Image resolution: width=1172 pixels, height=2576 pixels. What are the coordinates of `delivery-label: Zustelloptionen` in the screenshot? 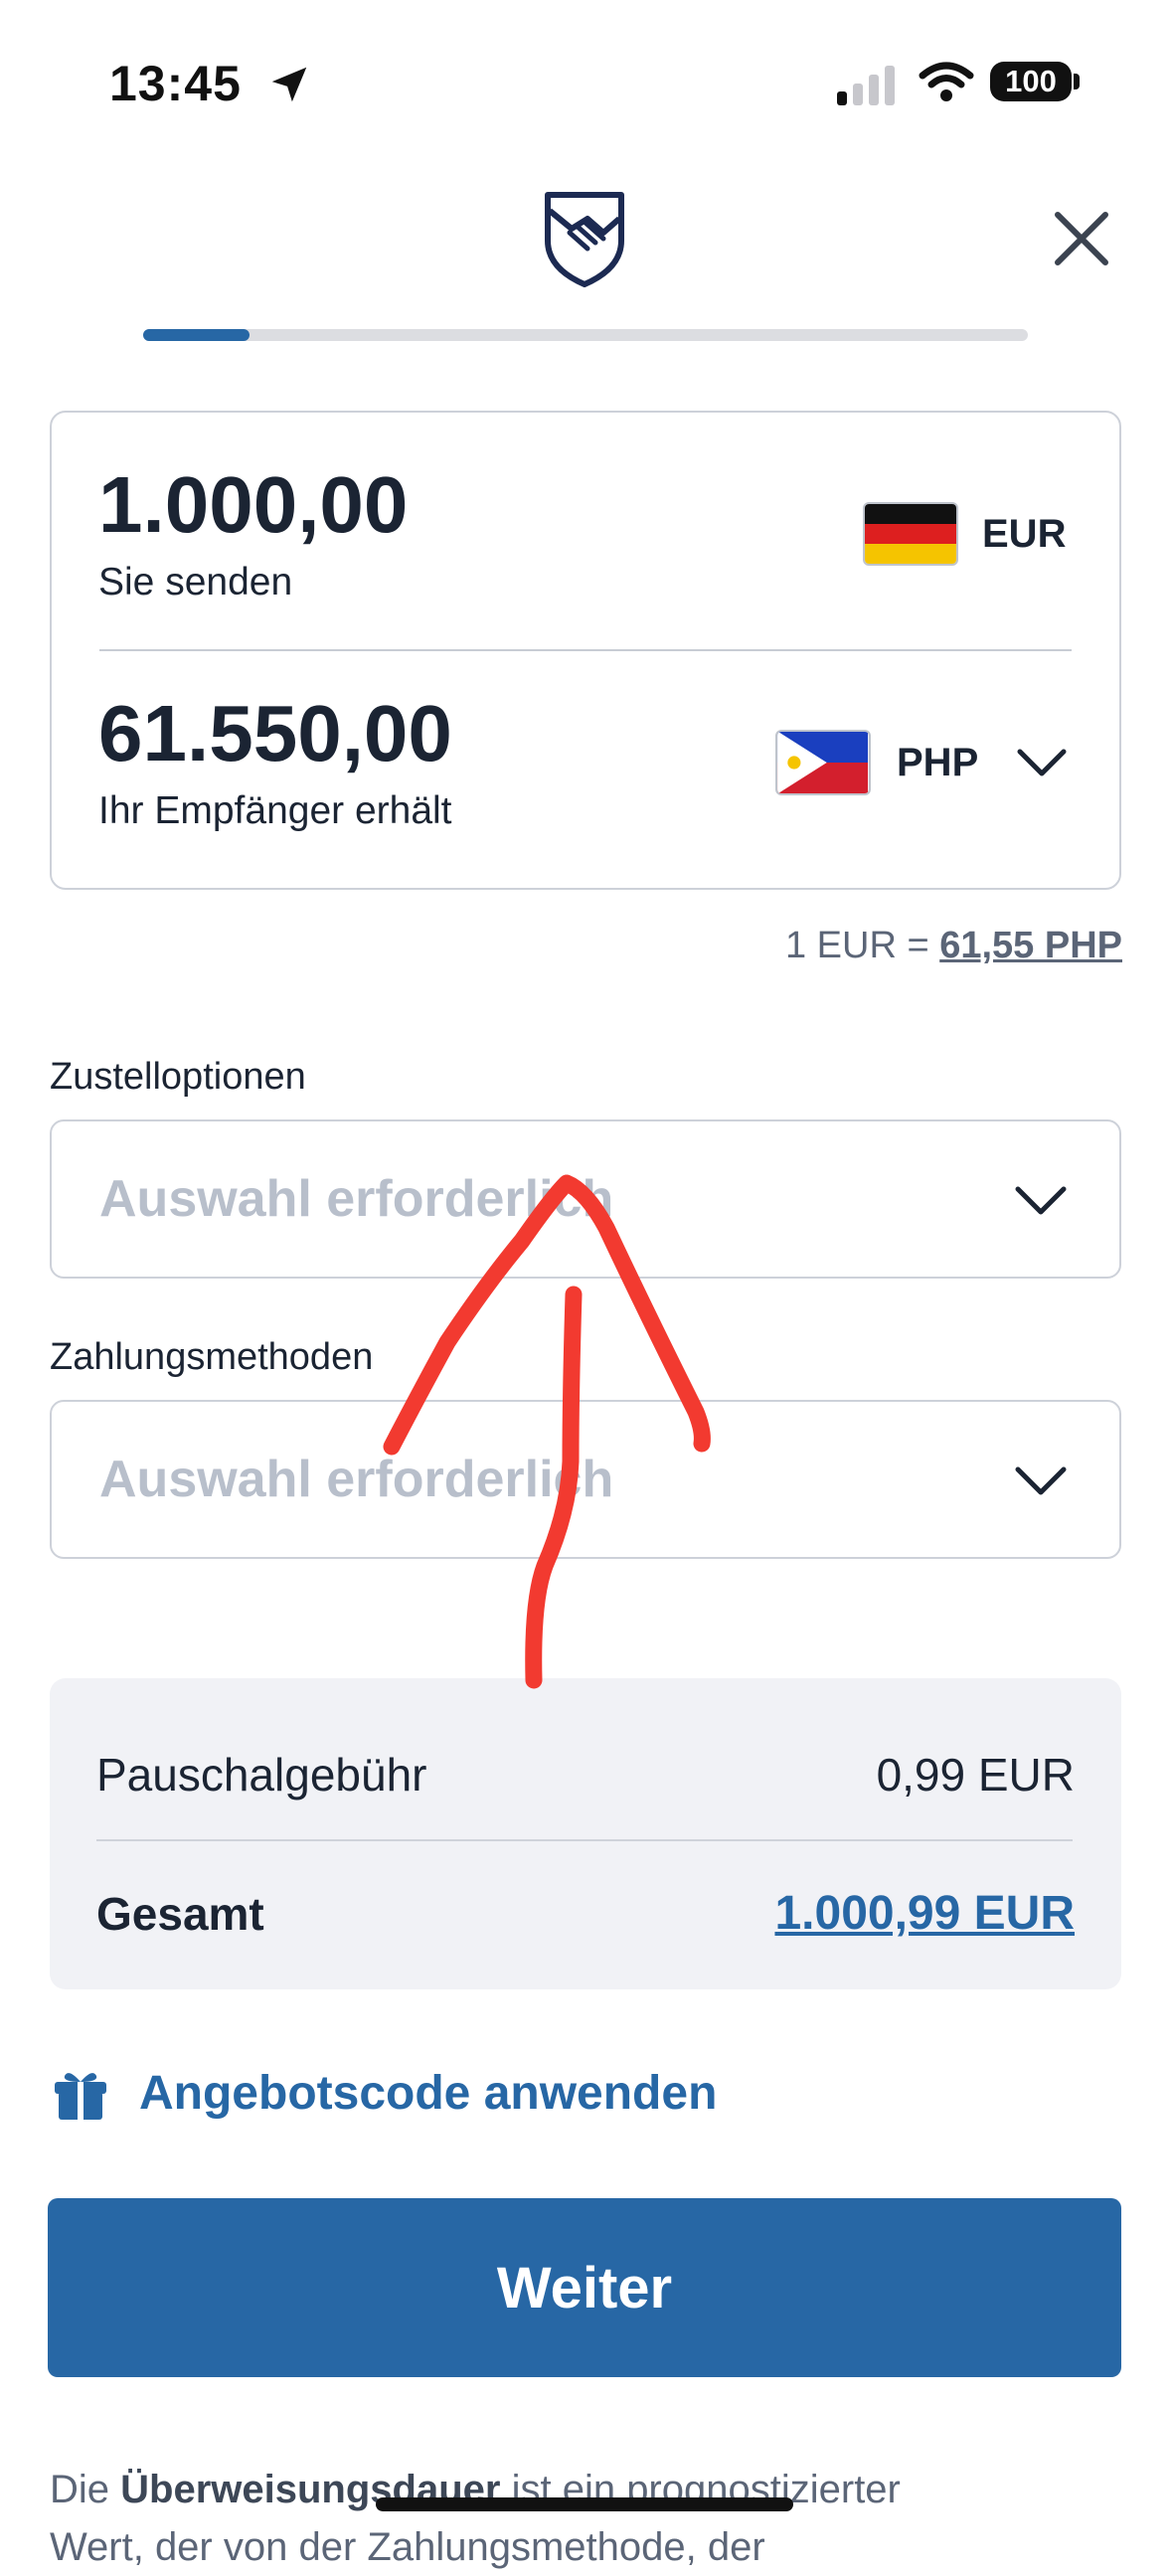 It's located at (178, 1077).